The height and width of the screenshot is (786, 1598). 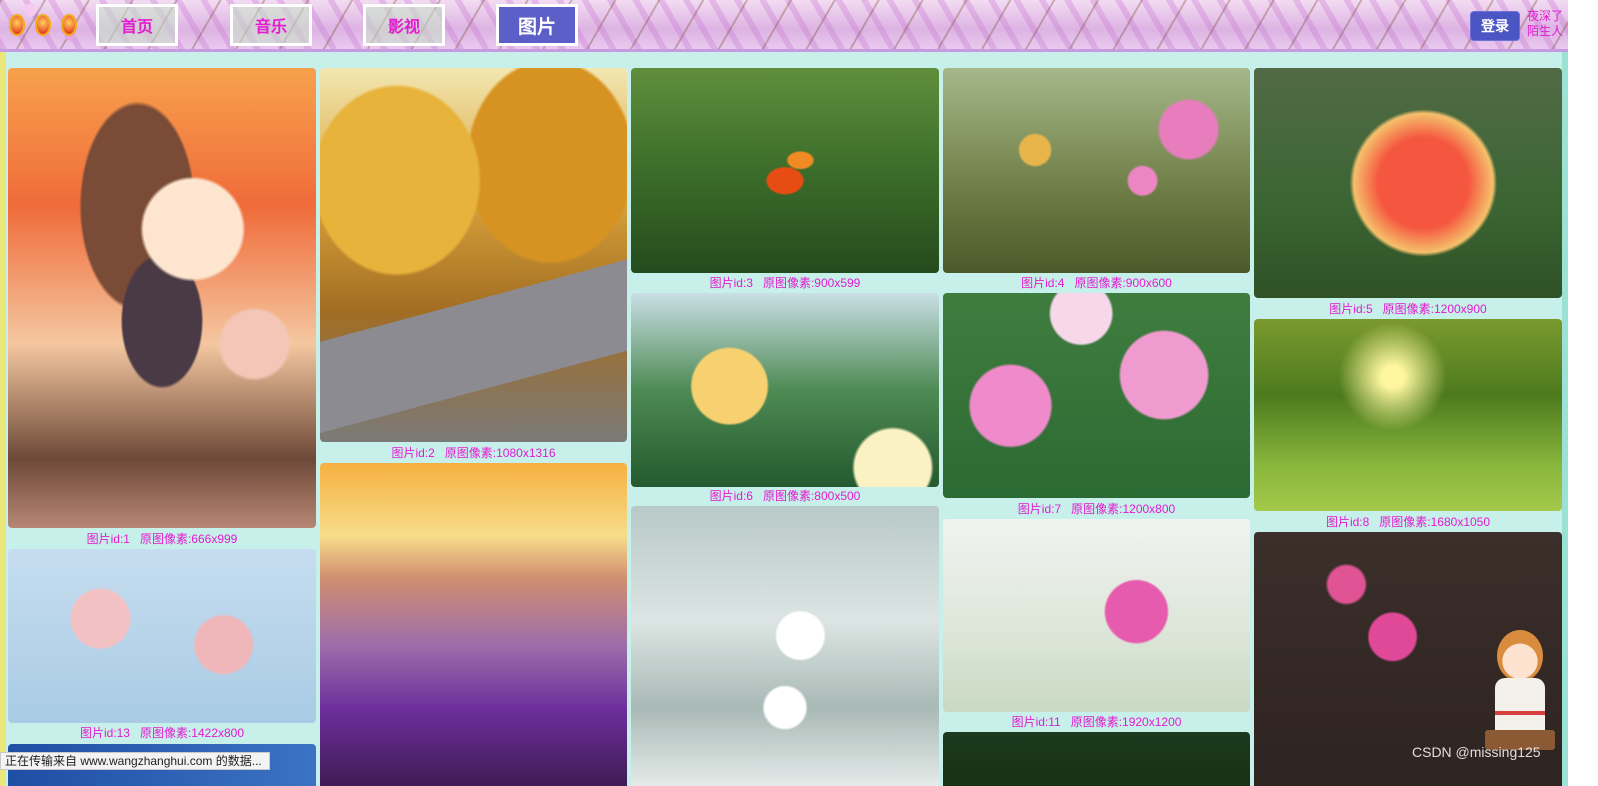 What do you see at coordinates (537, 25) in the screenshot?
I see `nav-pictures: 图片` at bounding box center [537, 25].